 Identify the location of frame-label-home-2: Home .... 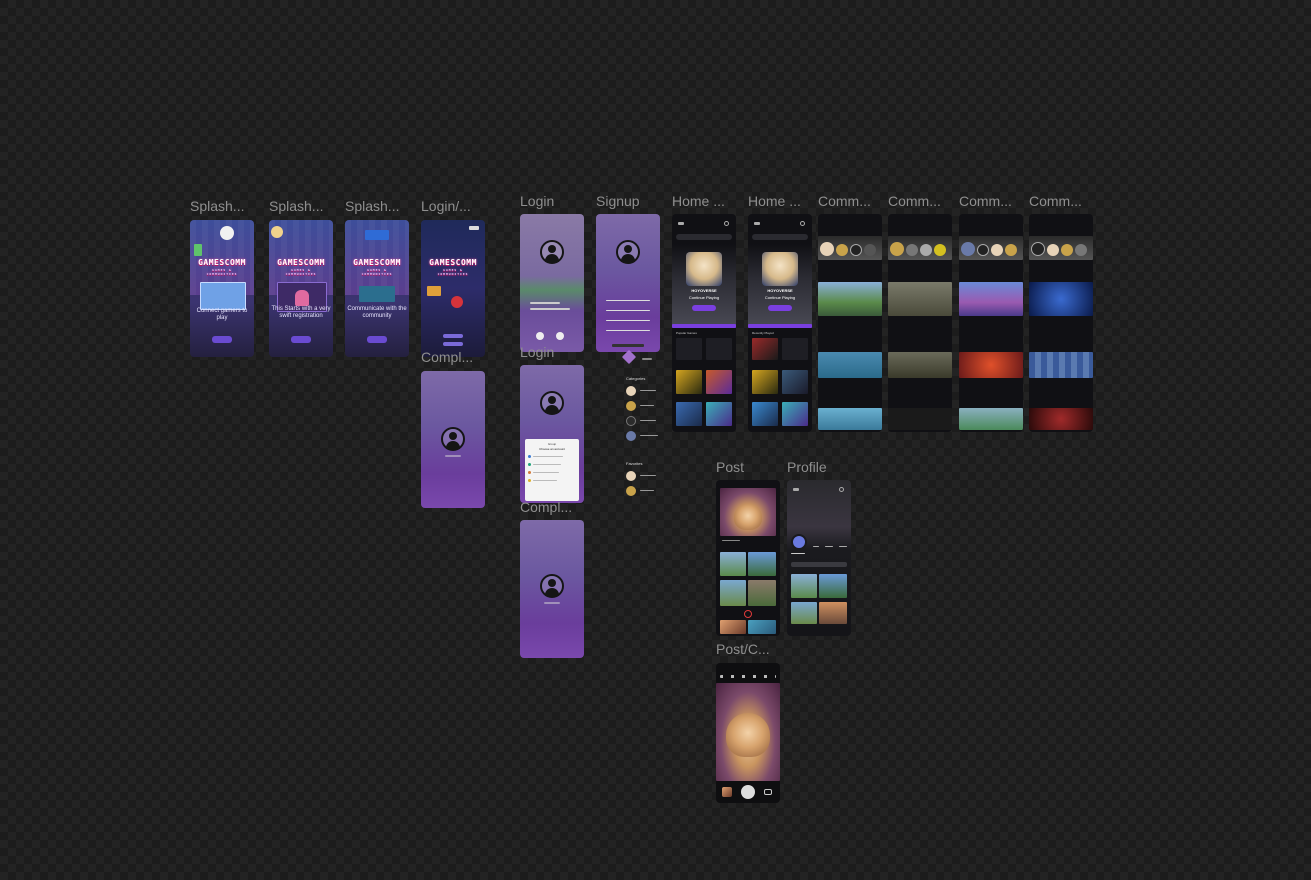
(774, 201).